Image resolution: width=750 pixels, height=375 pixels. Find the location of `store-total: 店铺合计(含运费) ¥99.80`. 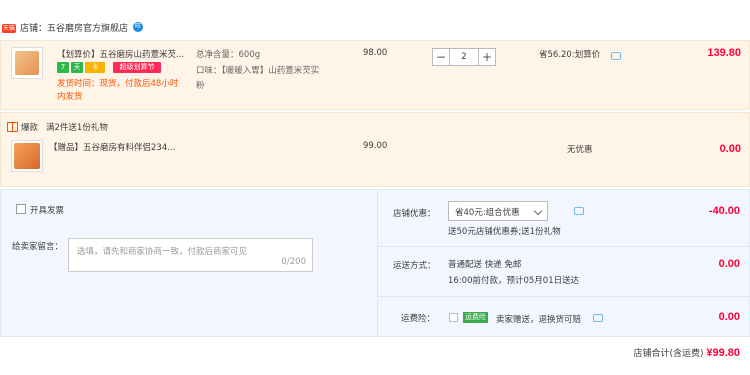

store-total: 店铺合计(含运费) ¥99.80 is located at coordinates (686, 352).